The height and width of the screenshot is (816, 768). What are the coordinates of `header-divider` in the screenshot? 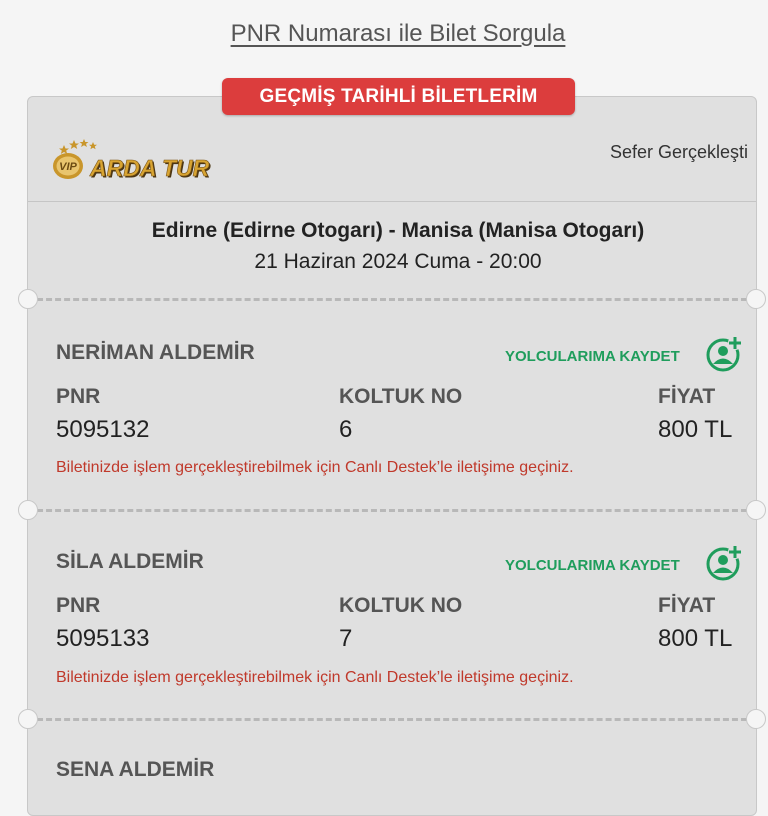 It's located at (392, 201).